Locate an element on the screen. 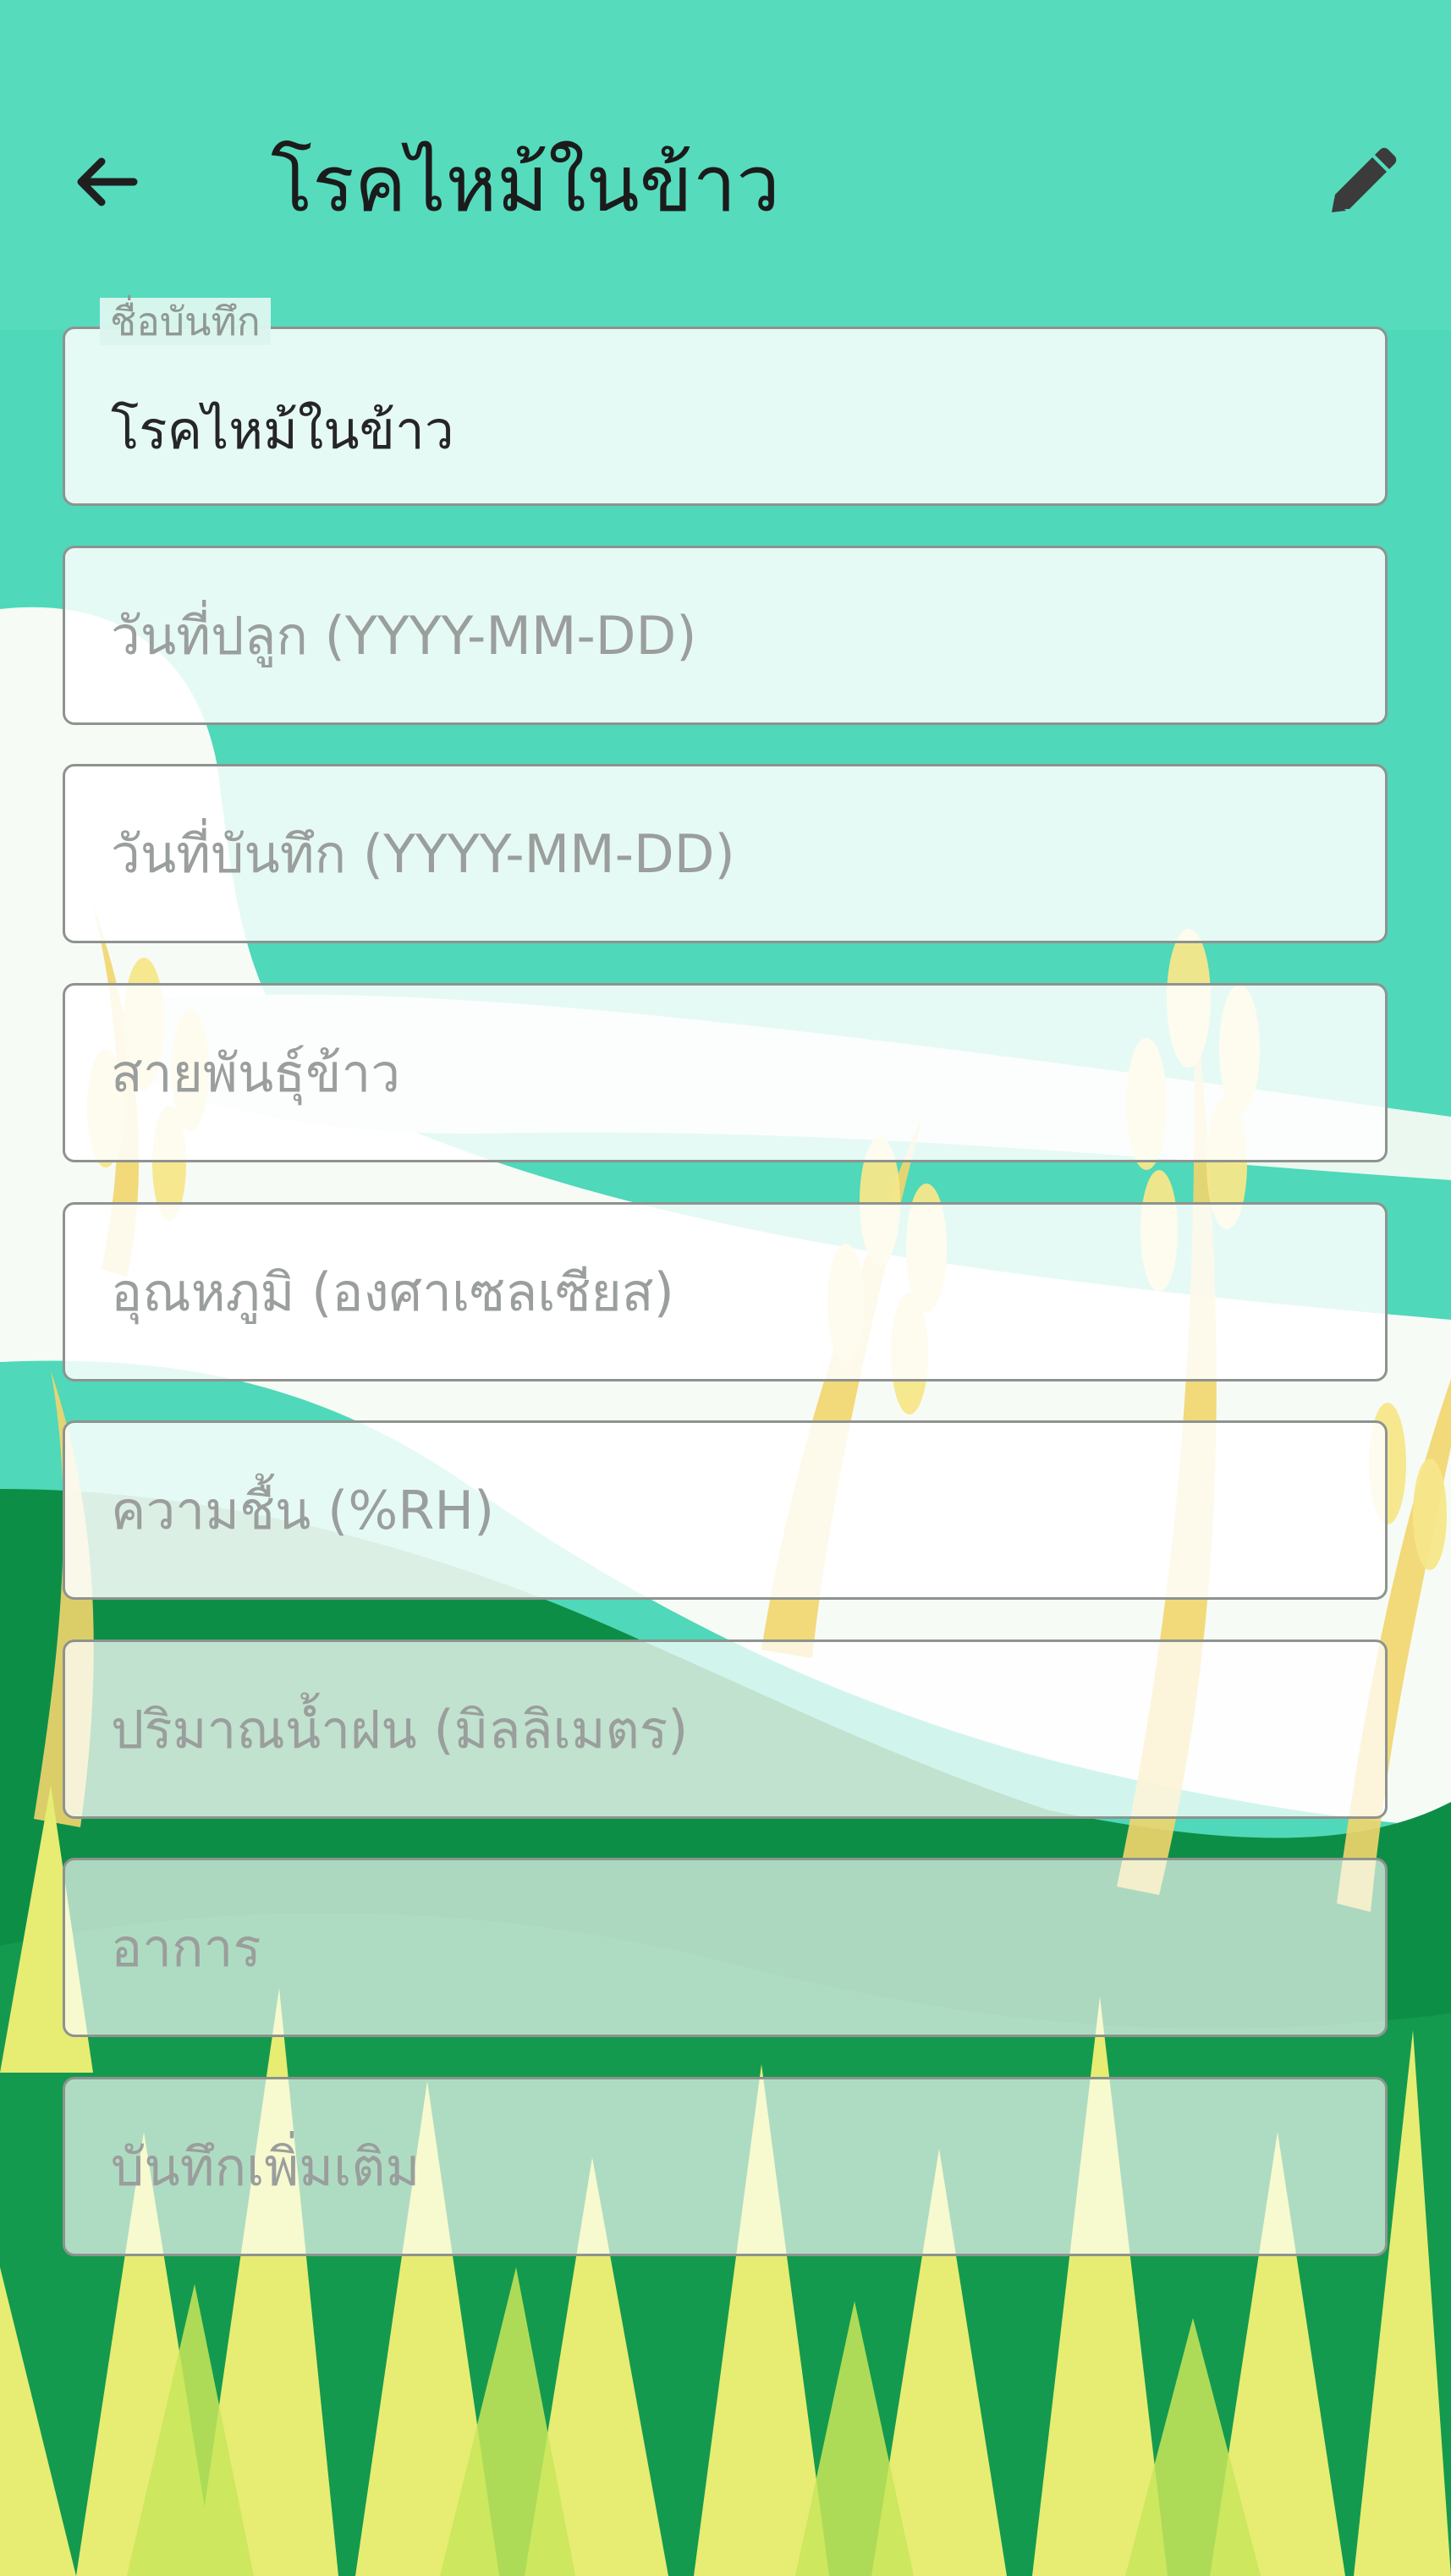 The height and width of the screenshot is (2576, 1451). rice-variety-field is located at coordinates (726, 1072).